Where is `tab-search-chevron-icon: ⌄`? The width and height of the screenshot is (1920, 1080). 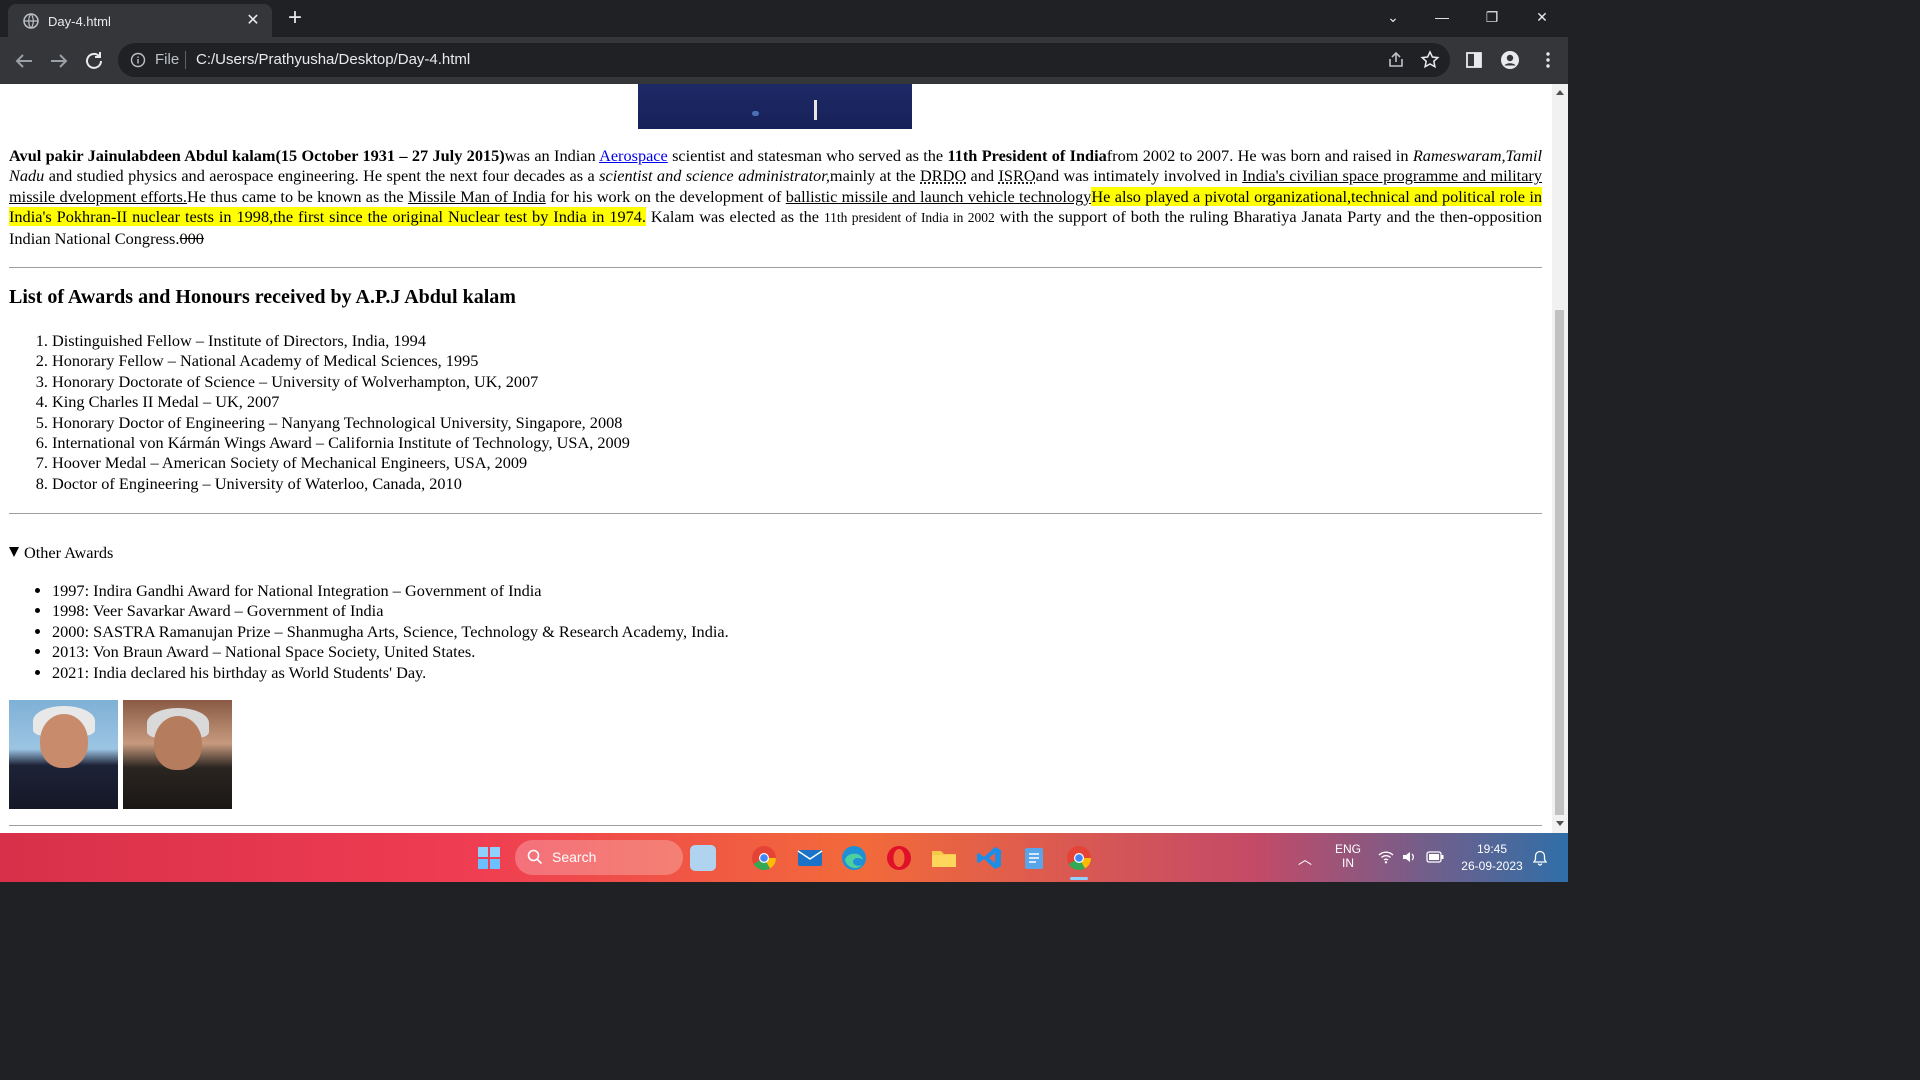
tab-search-chevron-icon: ⌄ is located at coordinates (1393, 17).